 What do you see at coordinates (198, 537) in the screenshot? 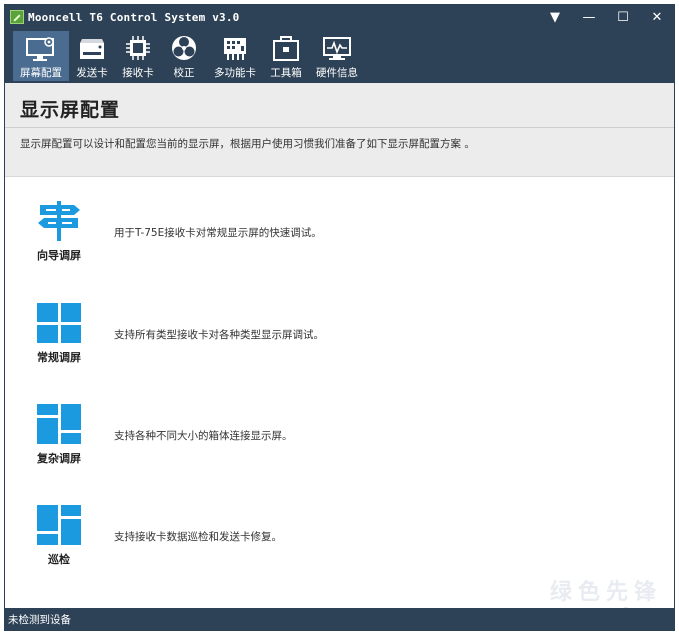
I see `option-description: 支持接收卡数据巡检和发送卡修复。` at bounding box center [198, 537].